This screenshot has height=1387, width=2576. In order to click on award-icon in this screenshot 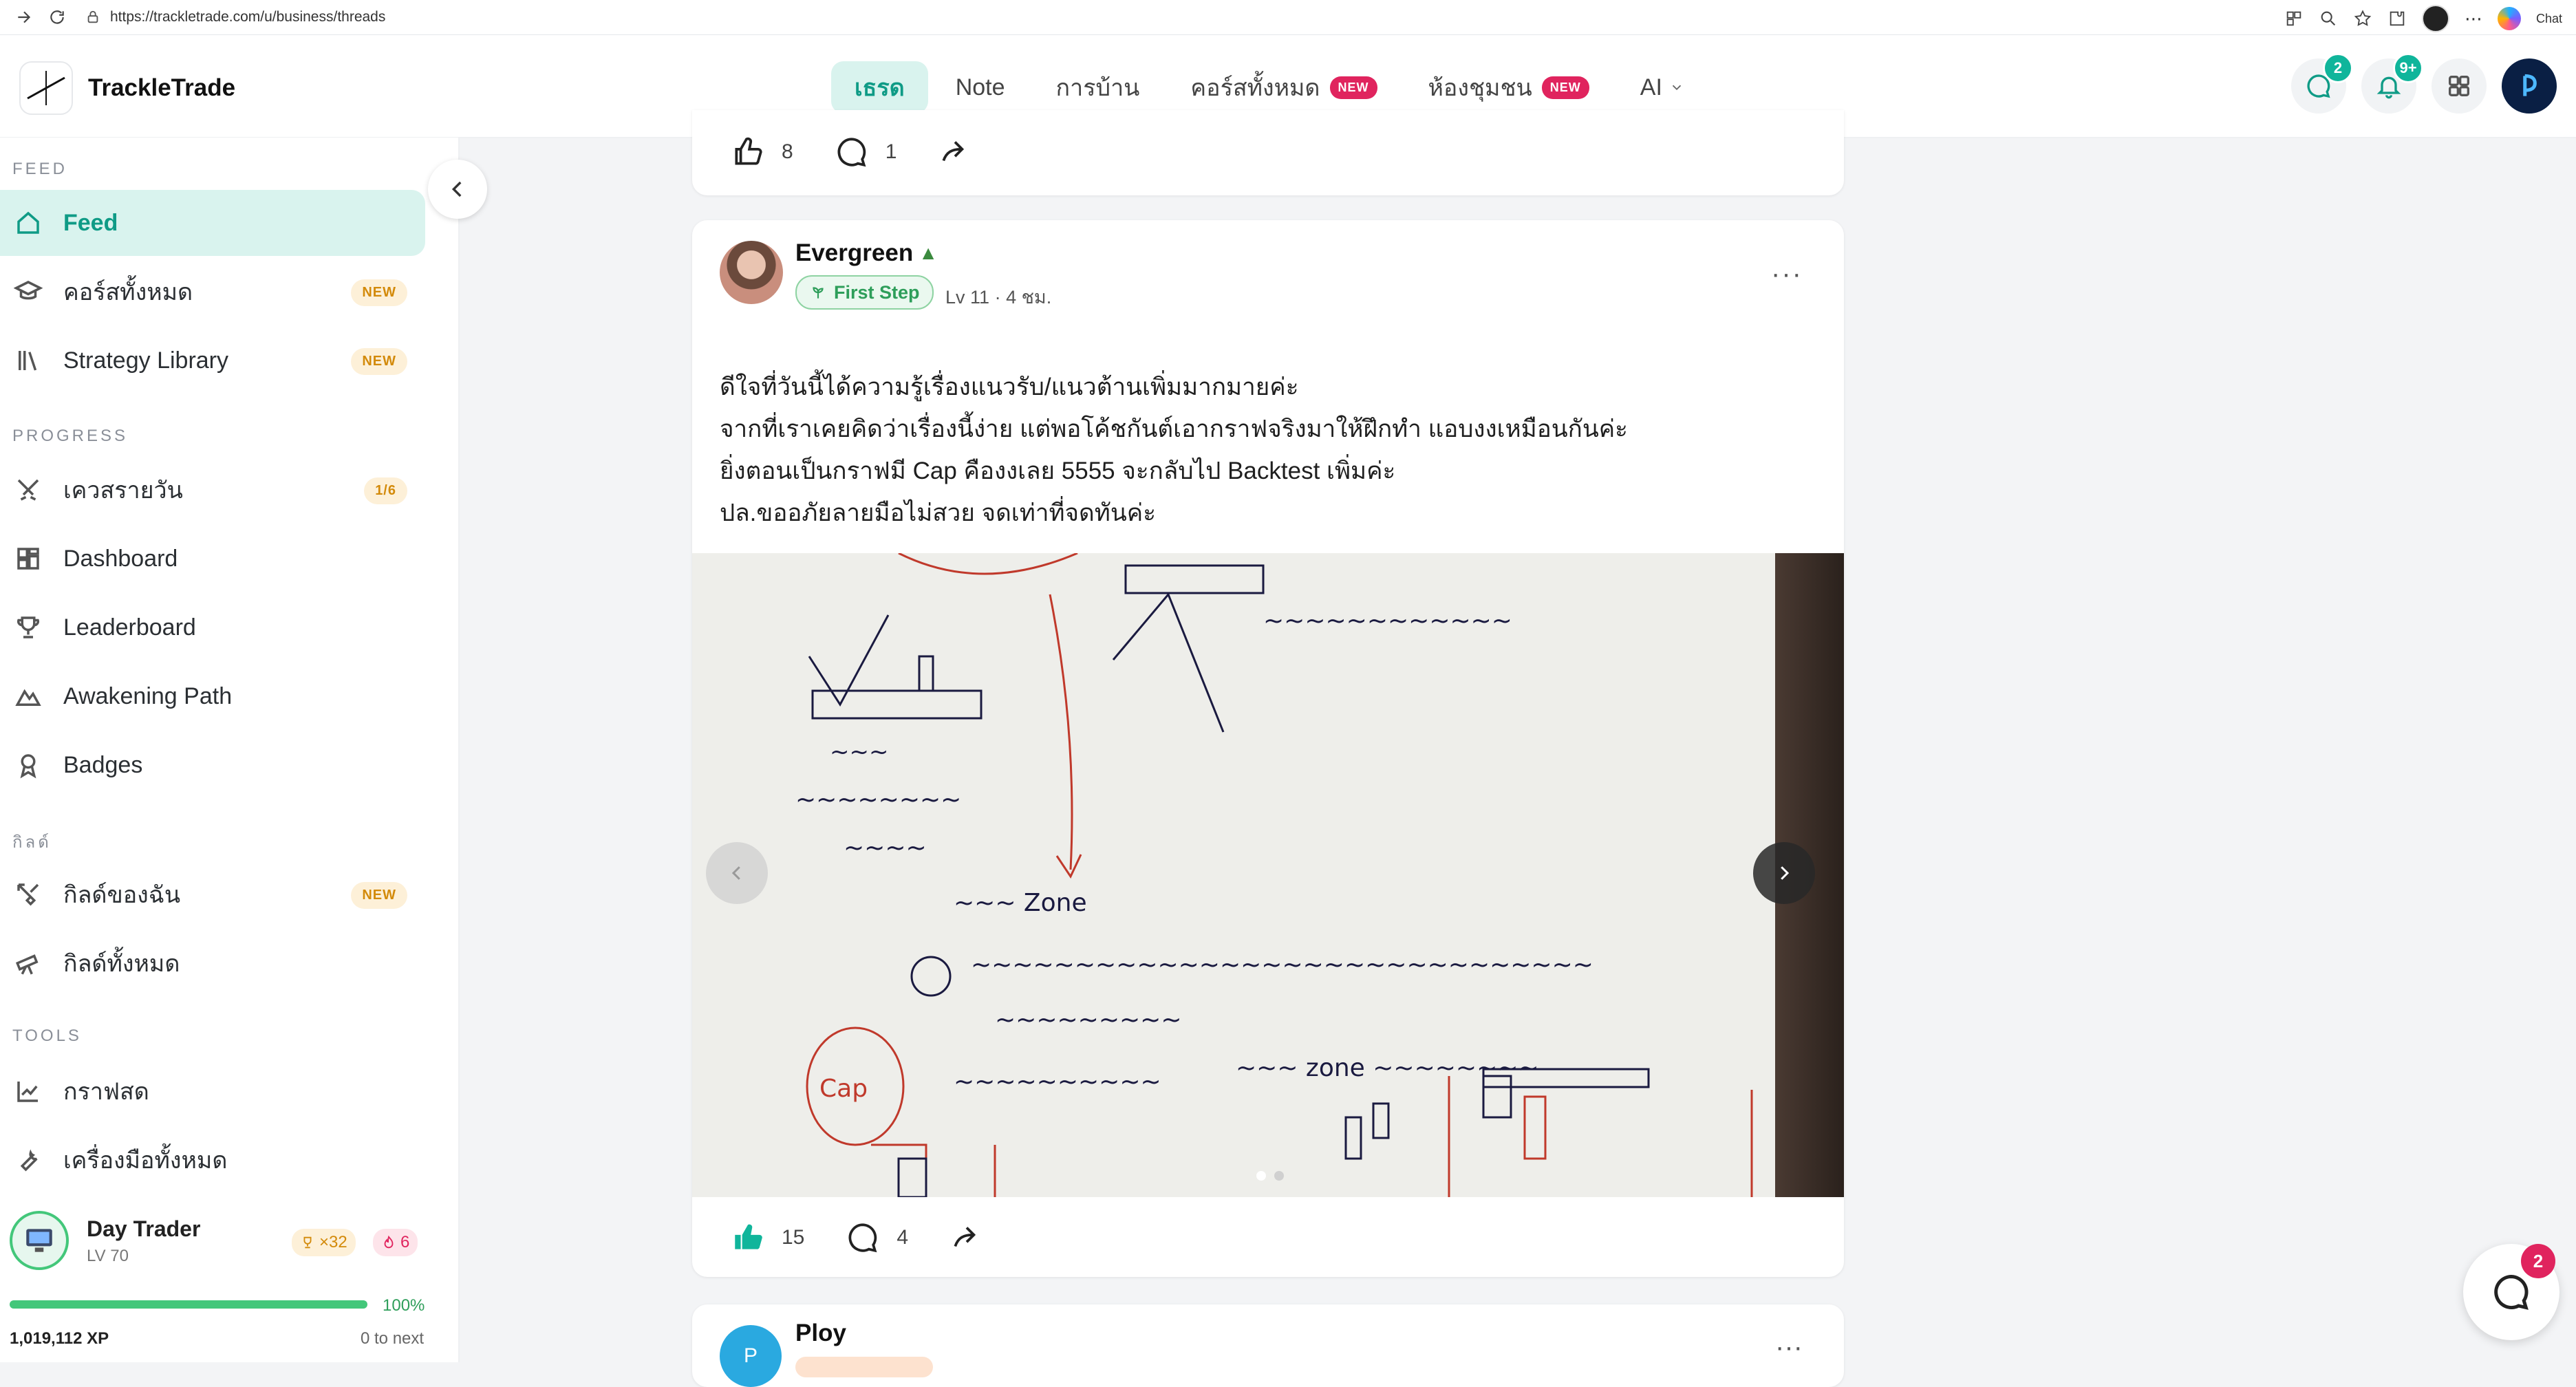, I will do `click(28, 766)`.